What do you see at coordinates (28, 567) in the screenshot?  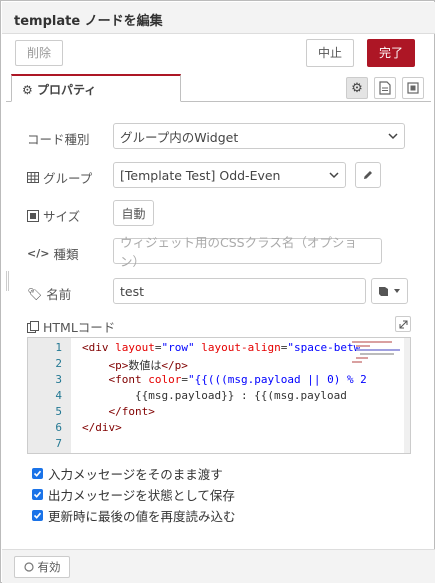 I see `circle-icon` at bounding box center [28, 567].